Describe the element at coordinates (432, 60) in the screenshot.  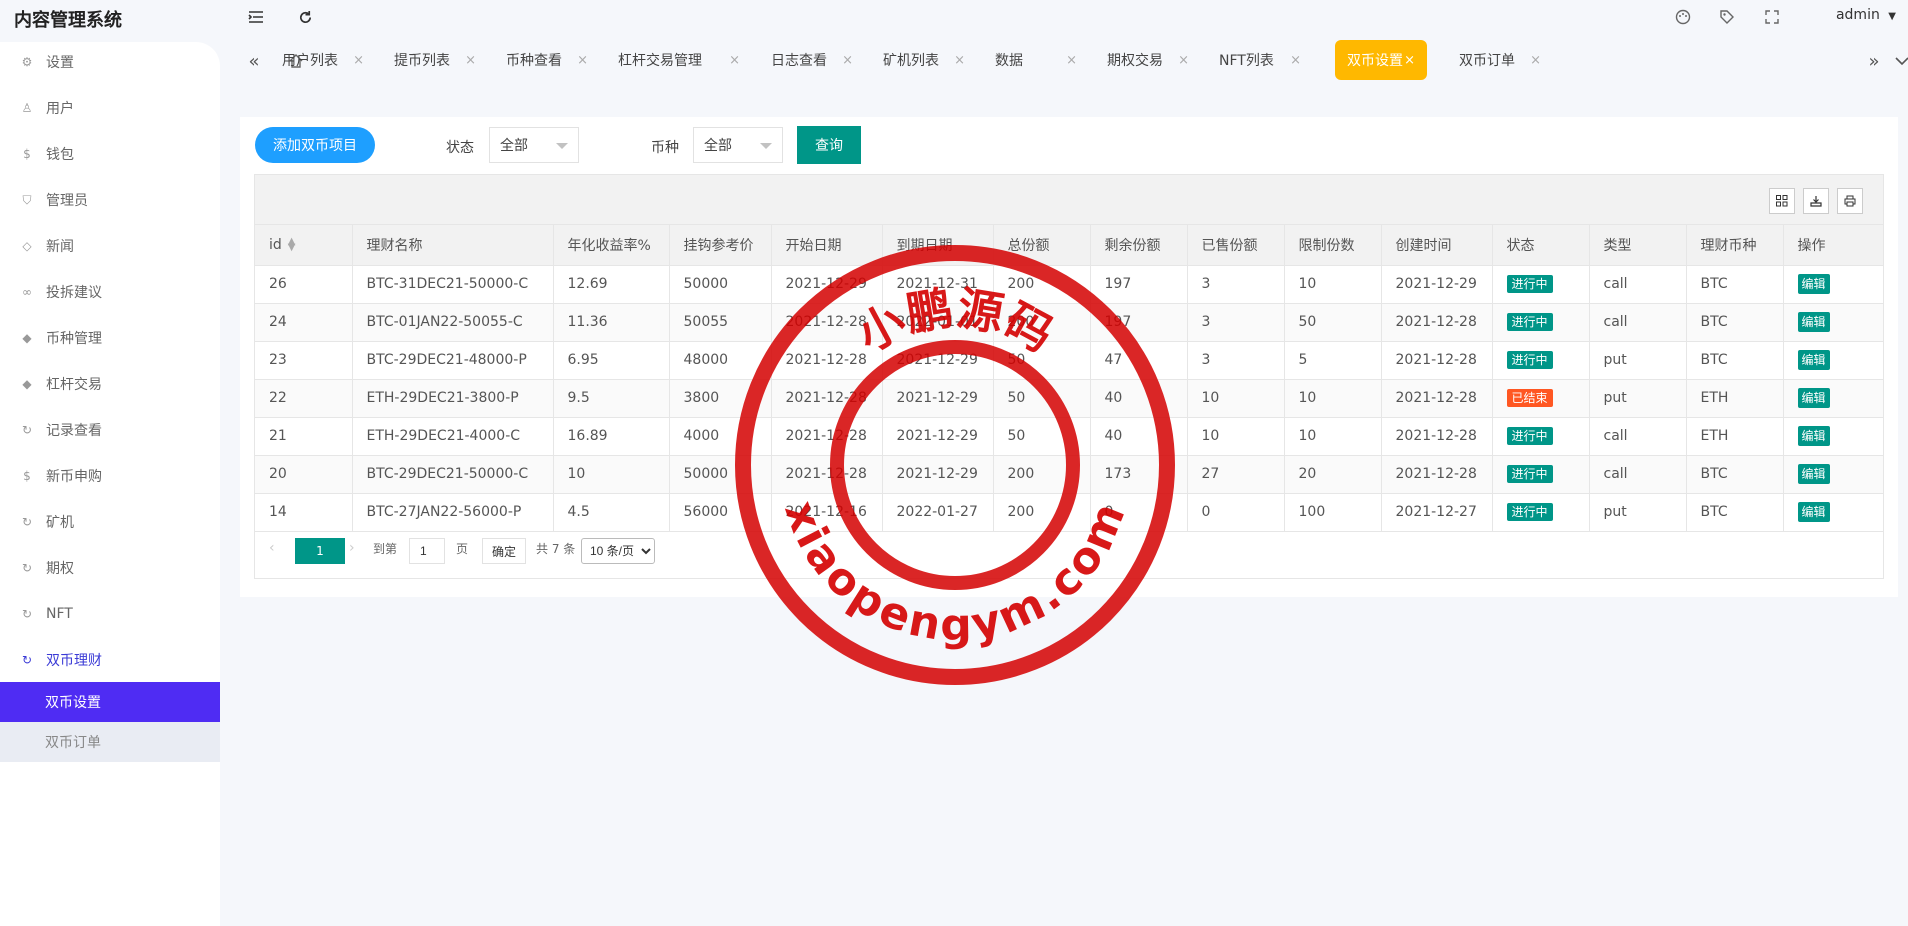
I see `tab: 提币列表 ×` at that location.